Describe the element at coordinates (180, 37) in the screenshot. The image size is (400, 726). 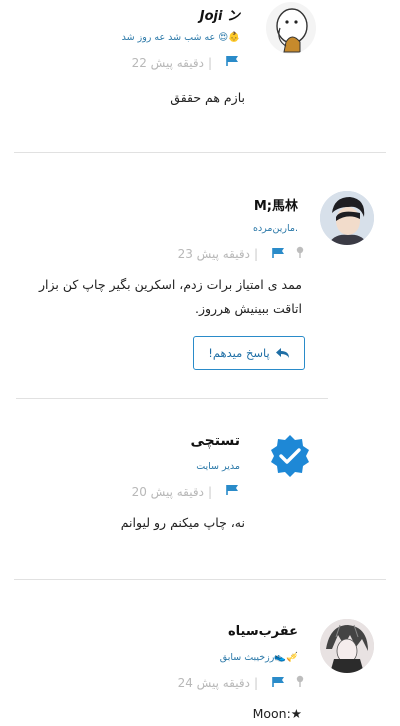
I see `comment-author-tagline: عه شب شد عه روز شد 😍👶` at that location.